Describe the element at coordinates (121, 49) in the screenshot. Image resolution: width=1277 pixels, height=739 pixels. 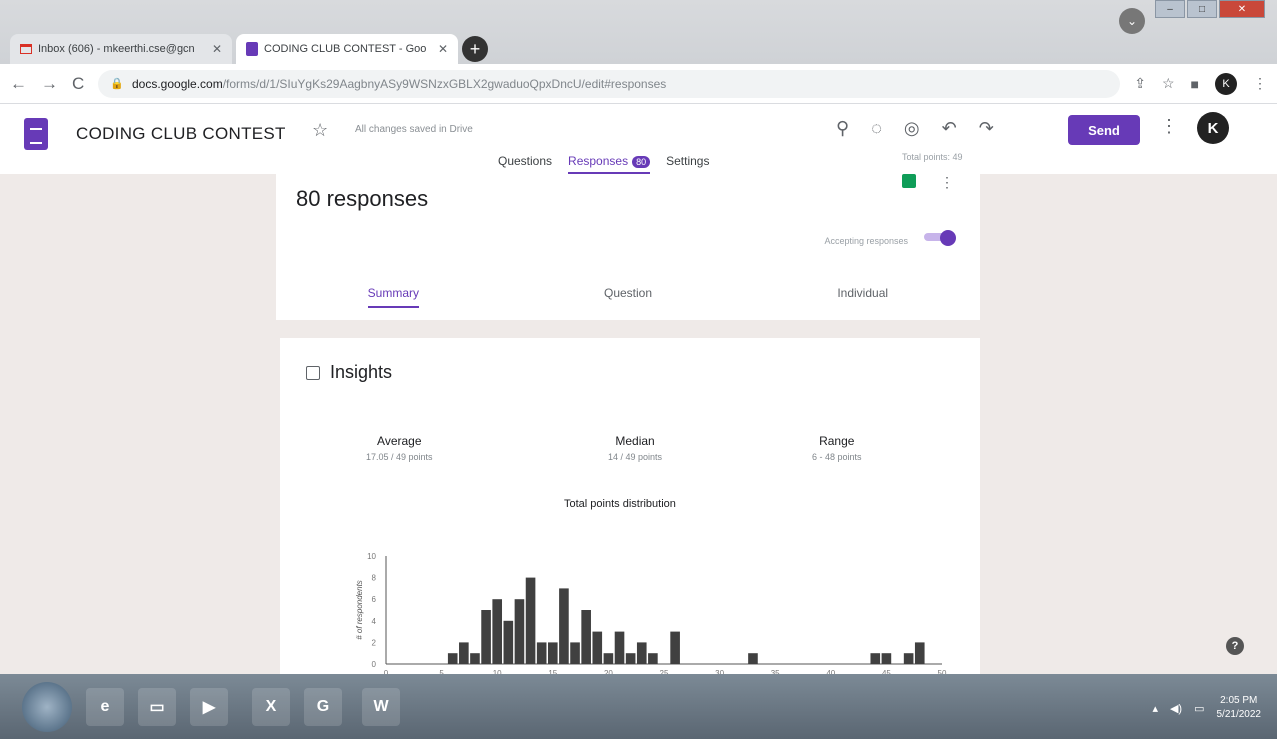
I see `tab-gmail: Inbox (606) - mkeerthi.cse@gcn ✕` at that location.